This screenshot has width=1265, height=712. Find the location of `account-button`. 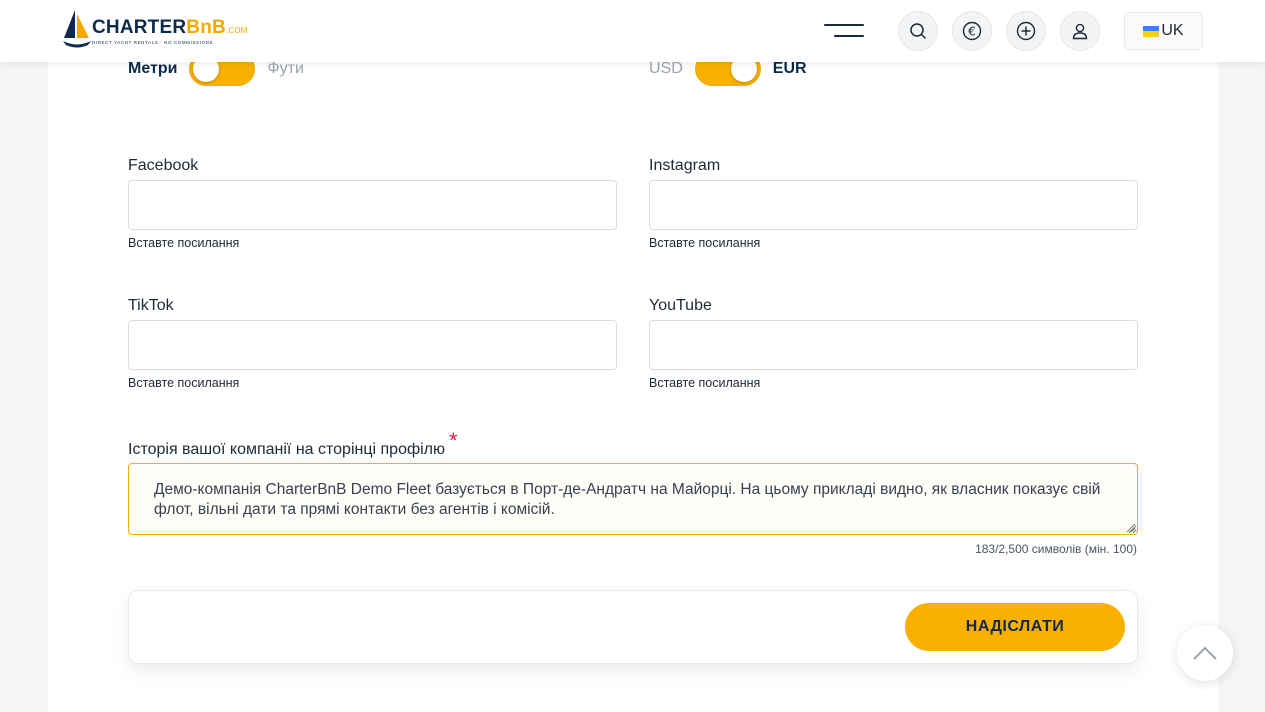

account-button is located at coordinates (1080, 31).